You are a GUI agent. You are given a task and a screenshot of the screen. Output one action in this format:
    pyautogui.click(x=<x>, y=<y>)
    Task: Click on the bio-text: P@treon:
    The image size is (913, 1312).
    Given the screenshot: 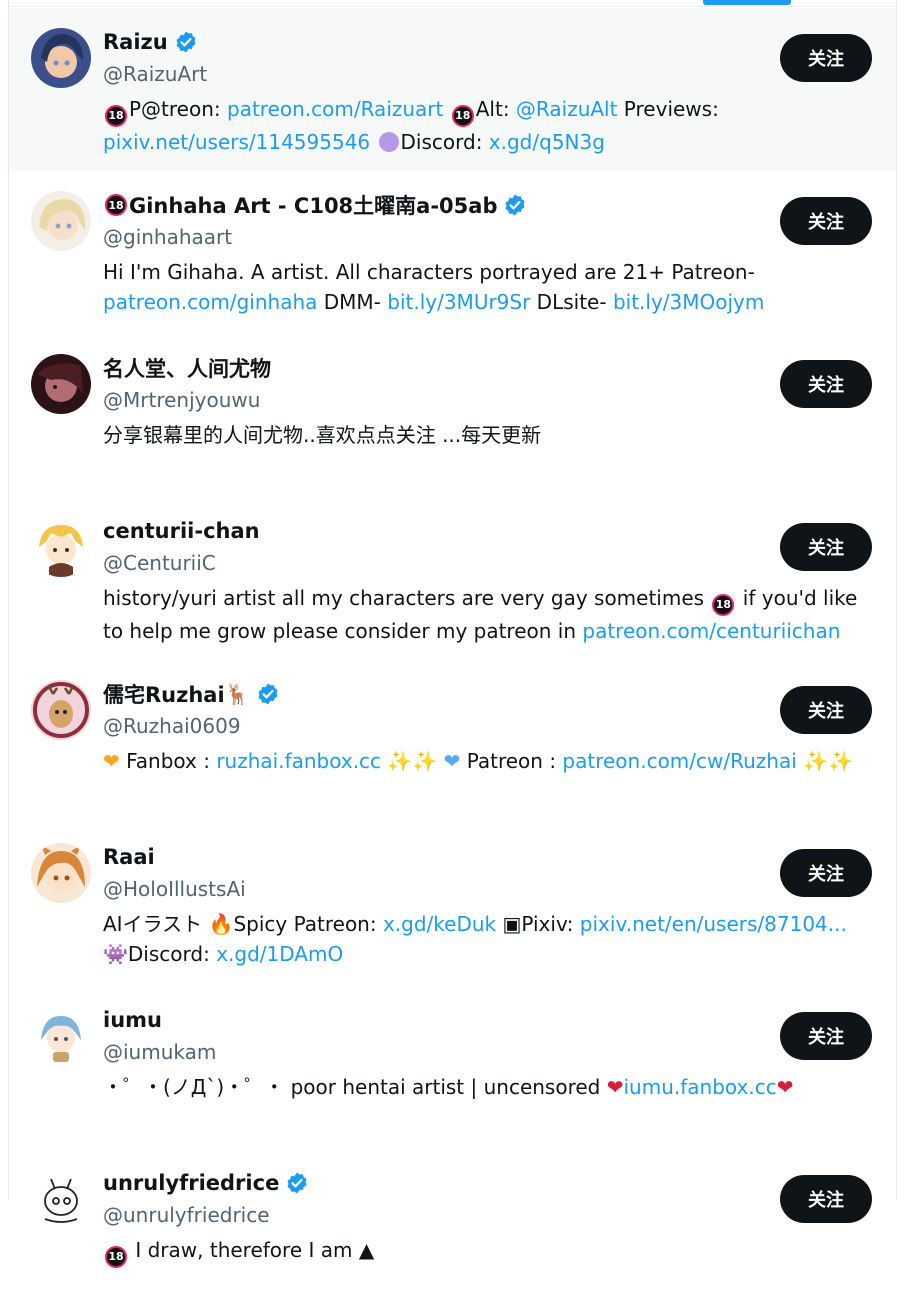 What is the action you would take?
    pyautogui.click(x=178, y=109)
    